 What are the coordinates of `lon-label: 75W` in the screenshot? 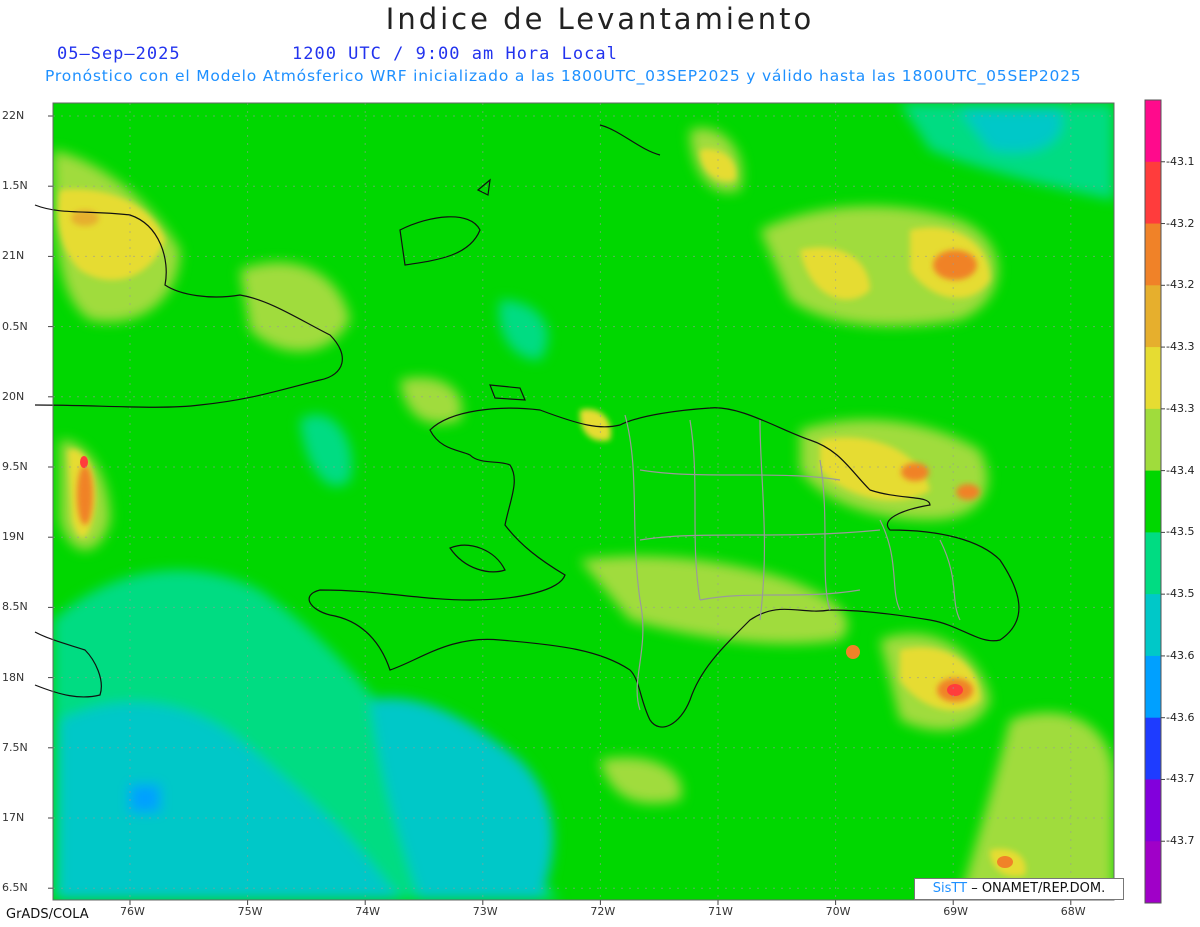 It's located at (250, 911).